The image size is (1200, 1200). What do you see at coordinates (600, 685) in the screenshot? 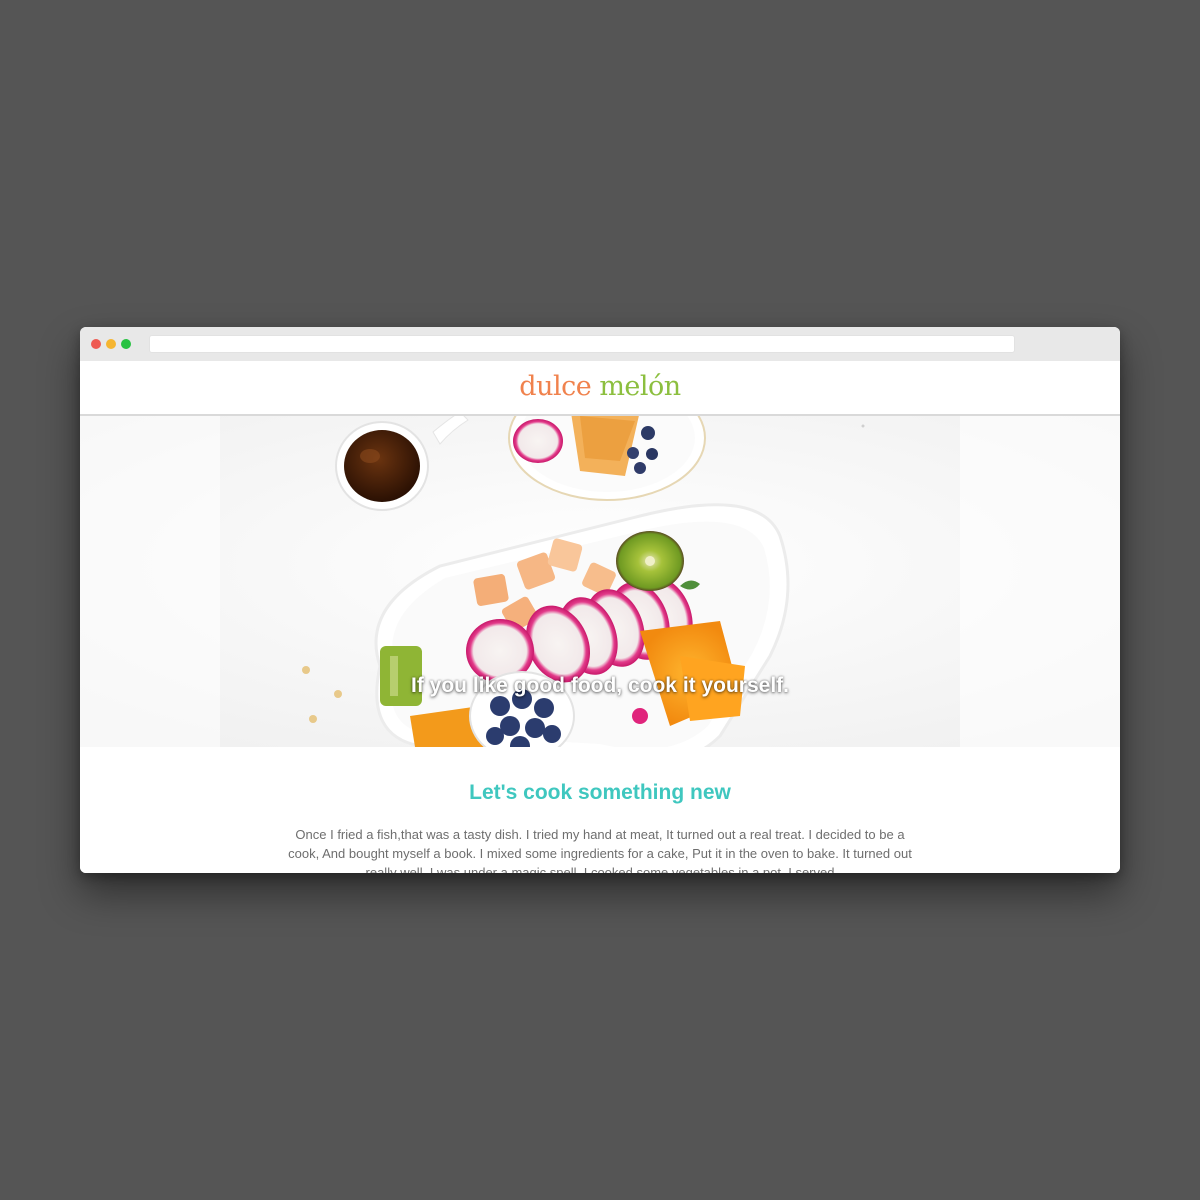
I see `hero-tagline: If you like good food, cook it yourself.` at bounding box center [600, 685].